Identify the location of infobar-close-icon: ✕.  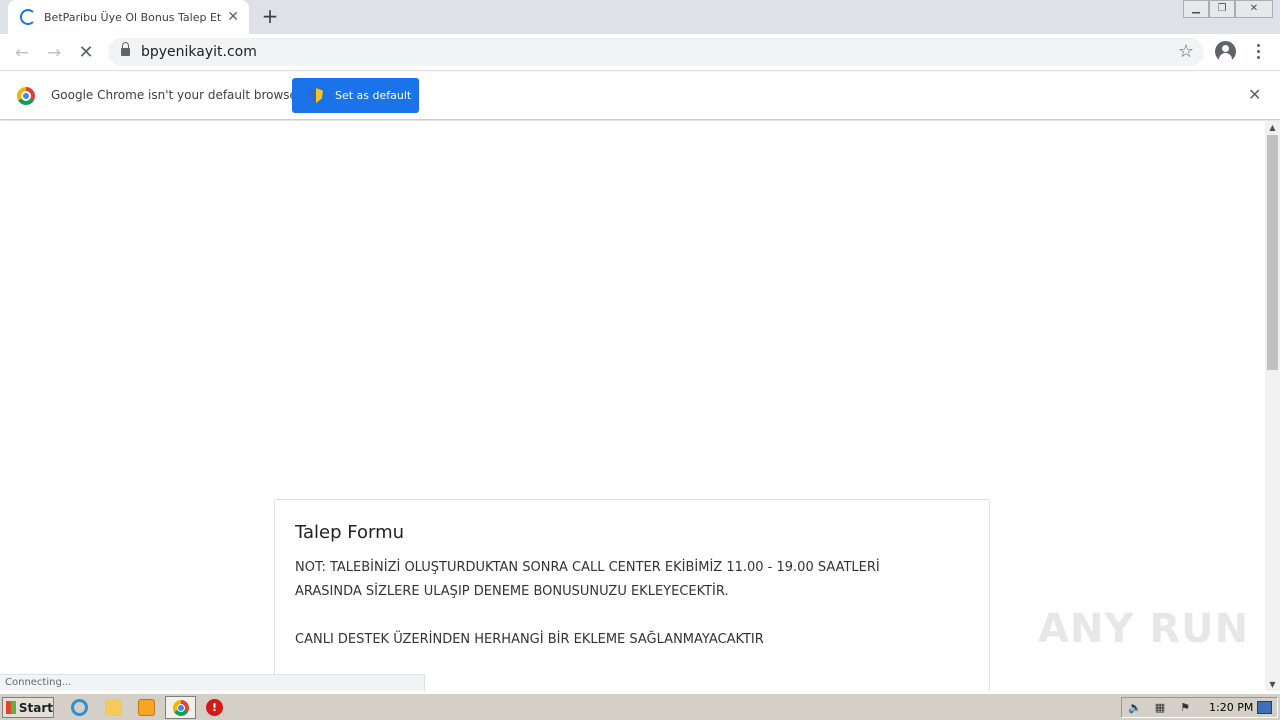
(1254, 95).